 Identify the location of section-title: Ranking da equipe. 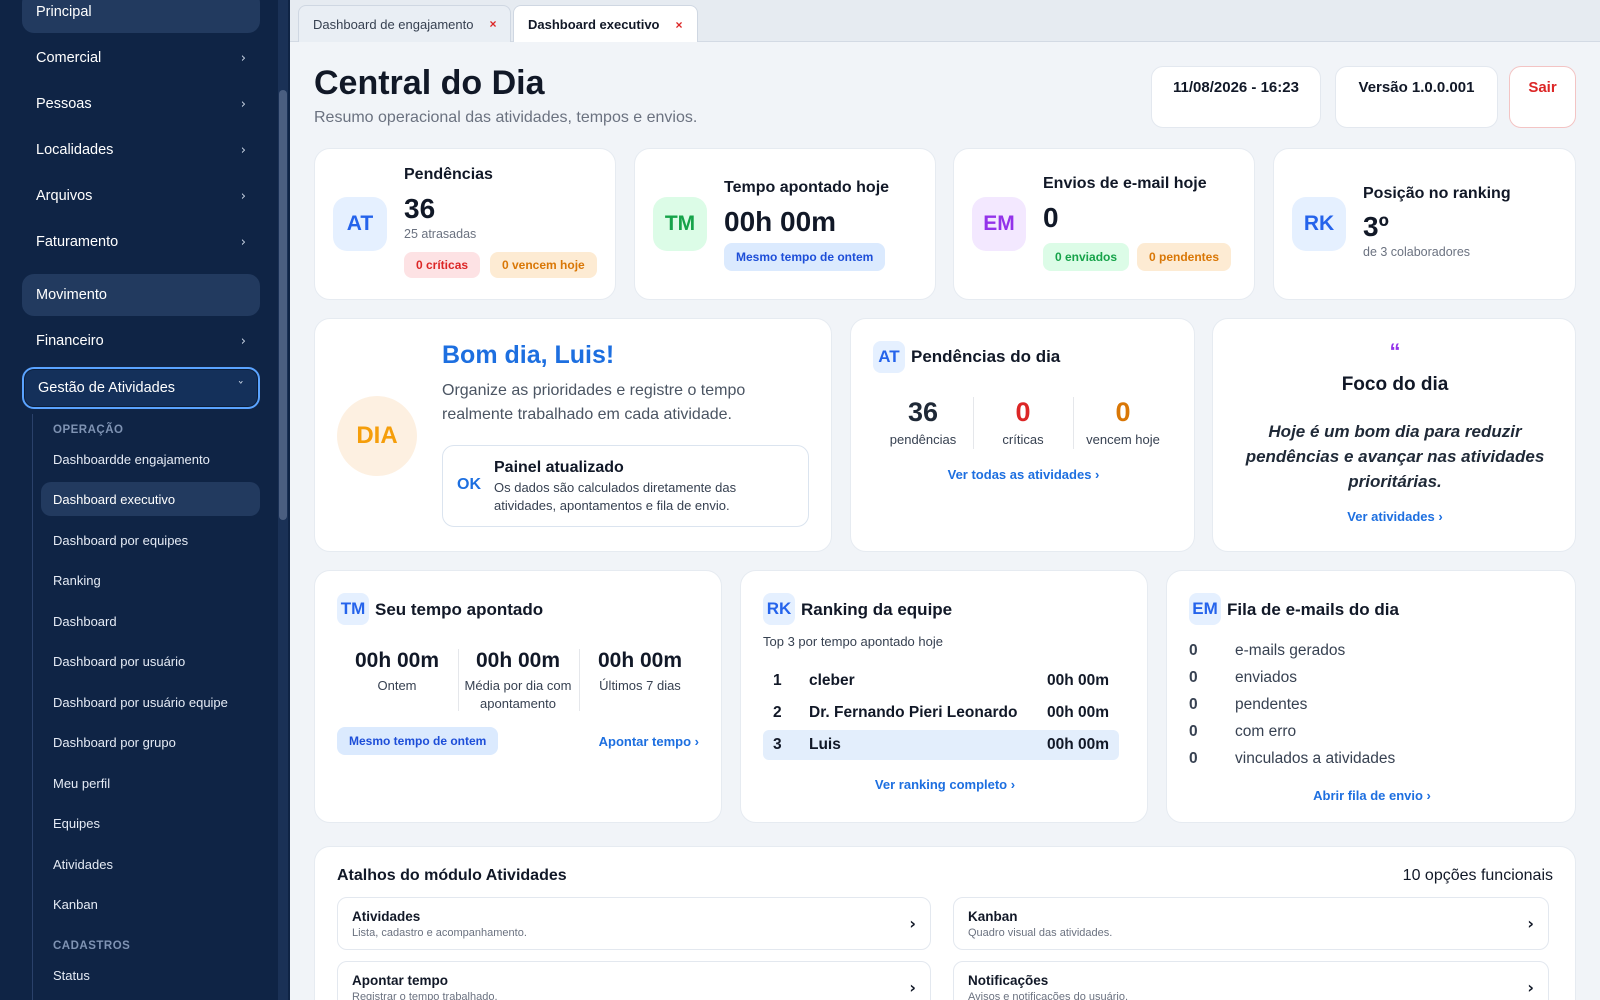
(877, 609).